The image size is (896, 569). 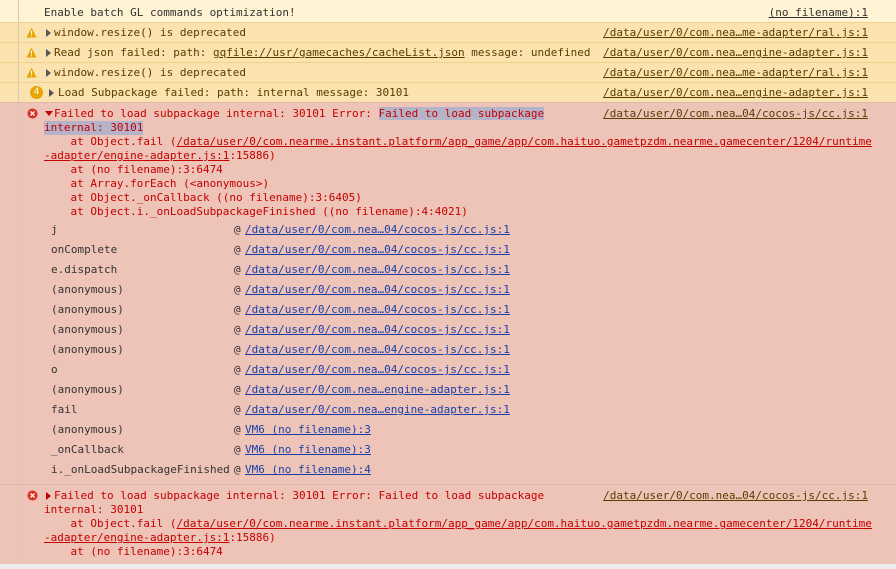 What do you see at coordinates (133, 52) in the screenshot?
I see `message-prefix: Read json failed: path:` at bounding box center [133, 52].